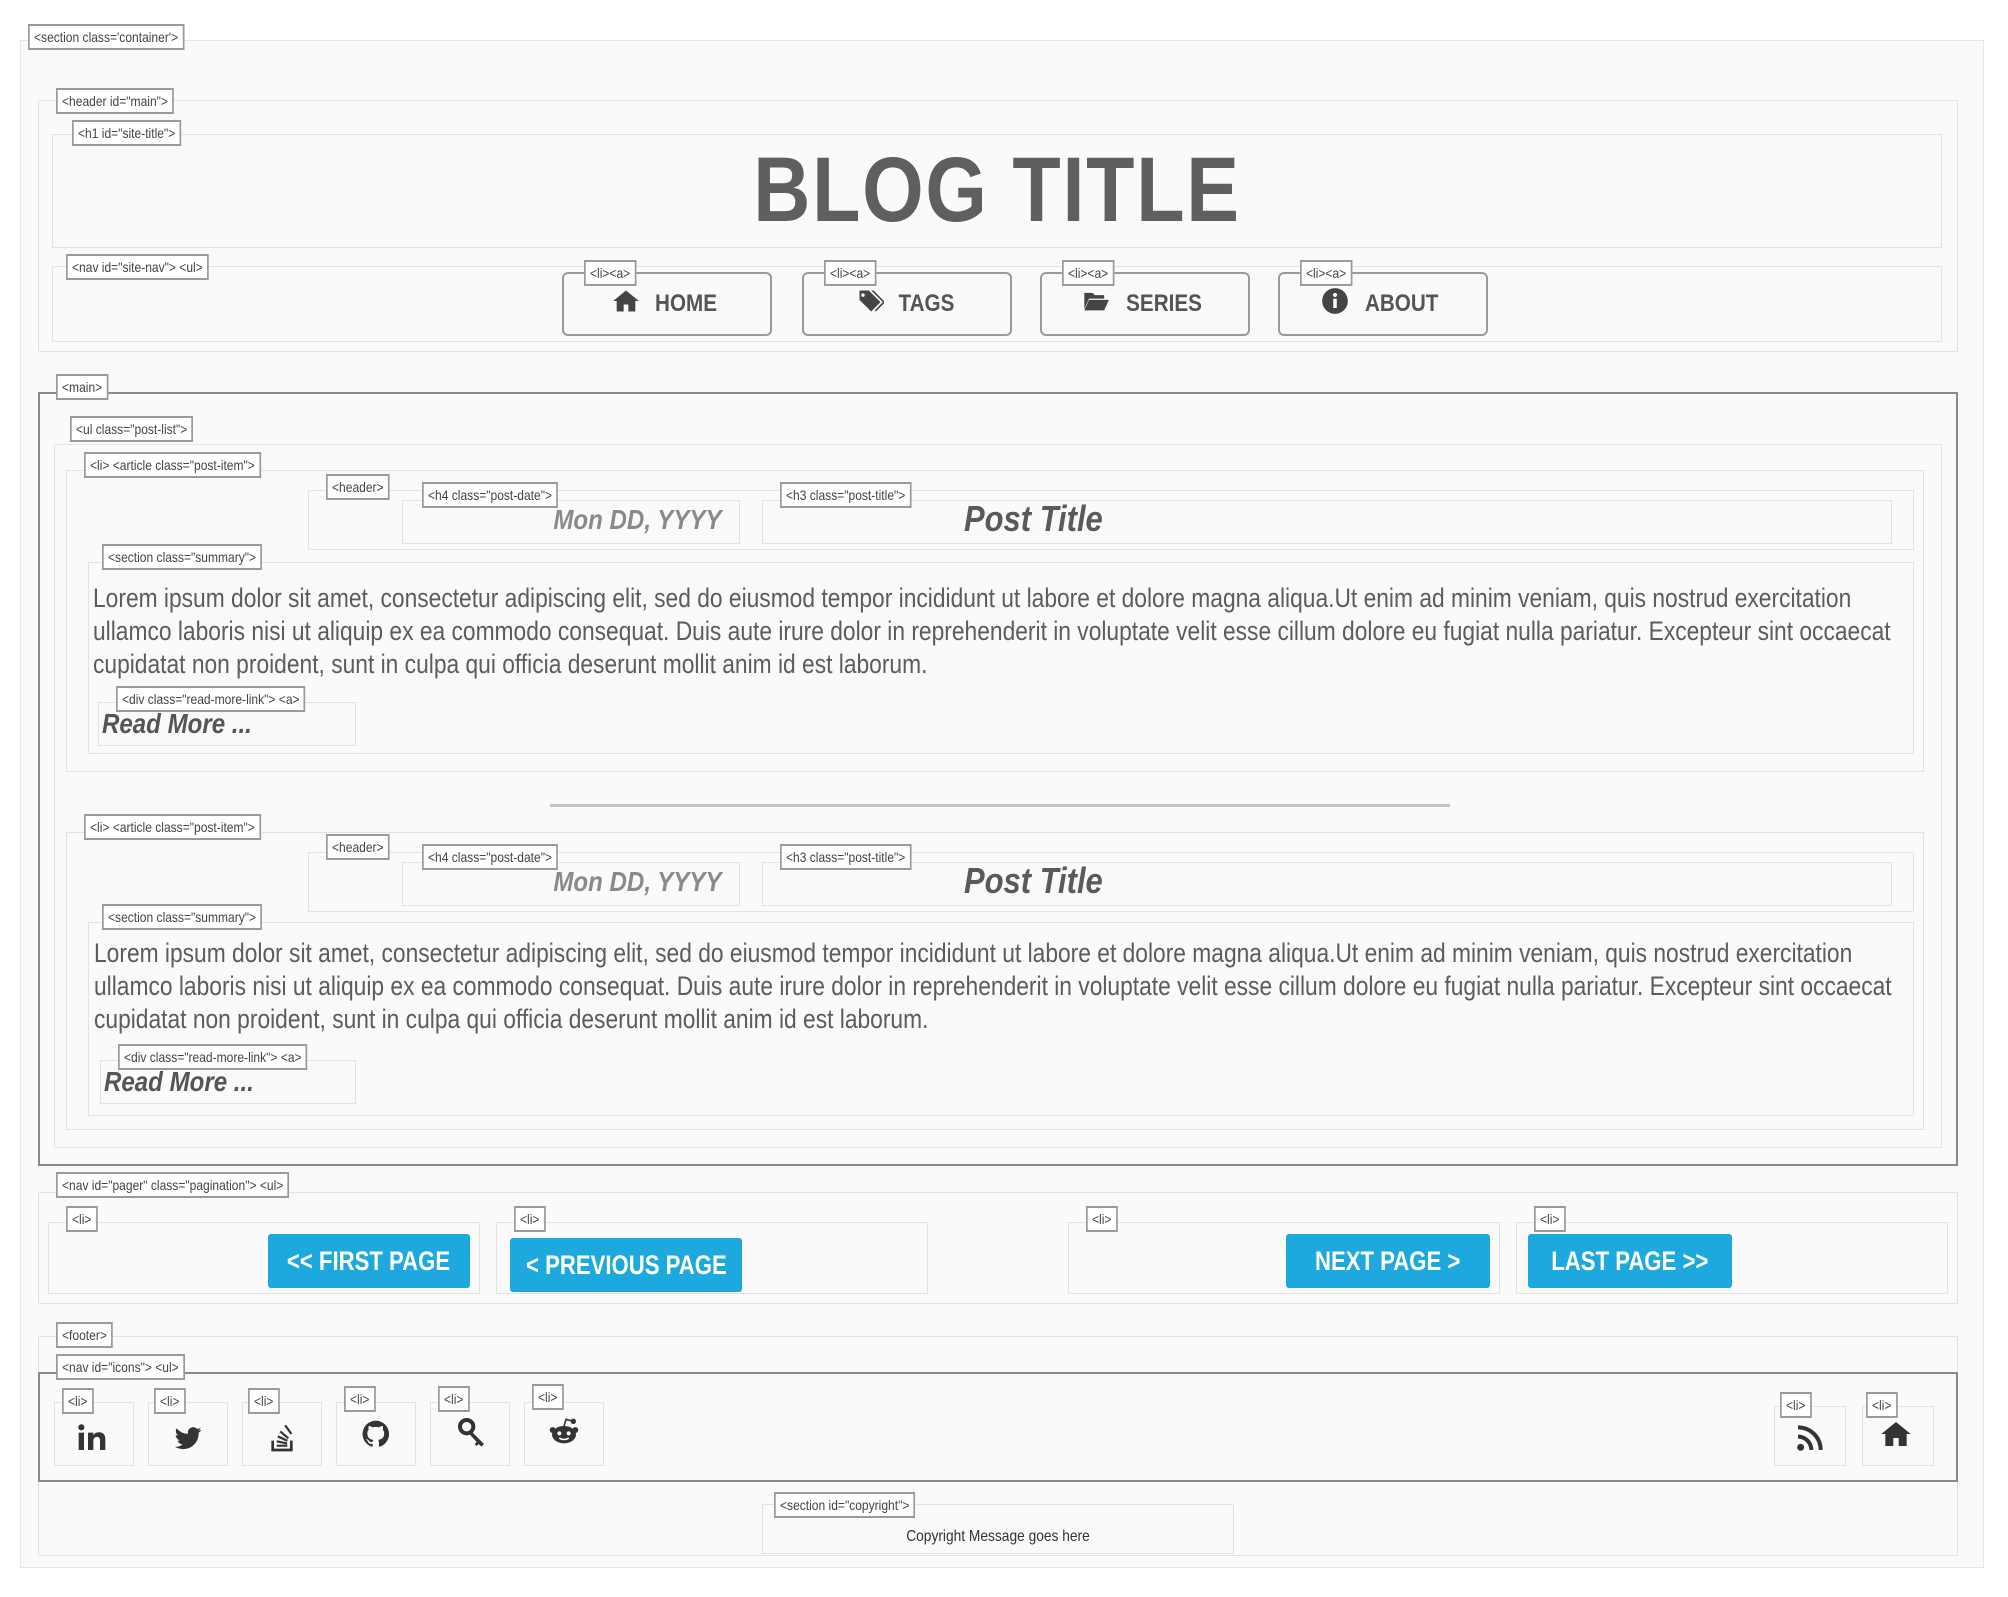  What do you see at coordinates (1810, 1438) in the screenshot?
I see `rss-icon` at bounding box center [1810, 1438].